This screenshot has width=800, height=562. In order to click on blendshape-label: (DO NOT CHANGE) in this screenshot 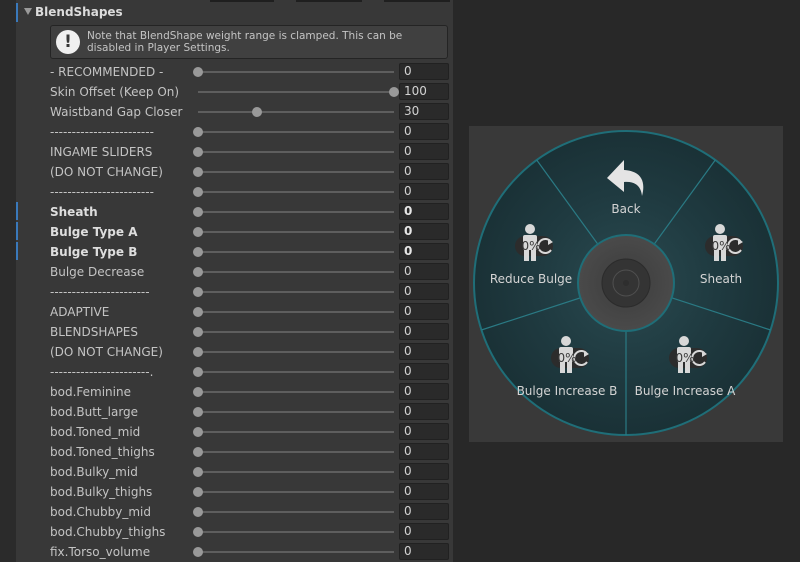, I will do `click(106, 352)`.